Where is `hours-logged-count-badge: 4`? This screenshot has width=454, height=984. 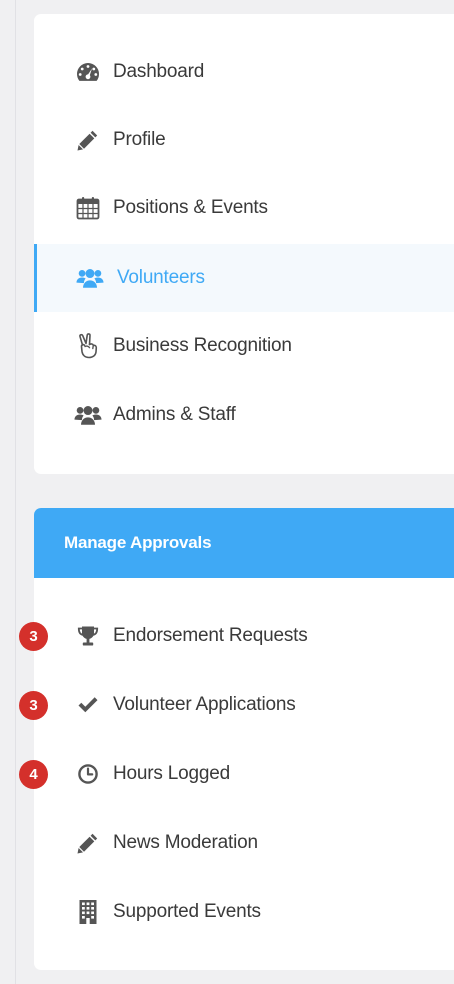 hours-logged-count-badge: 4 is located at coordinates (33, 774).